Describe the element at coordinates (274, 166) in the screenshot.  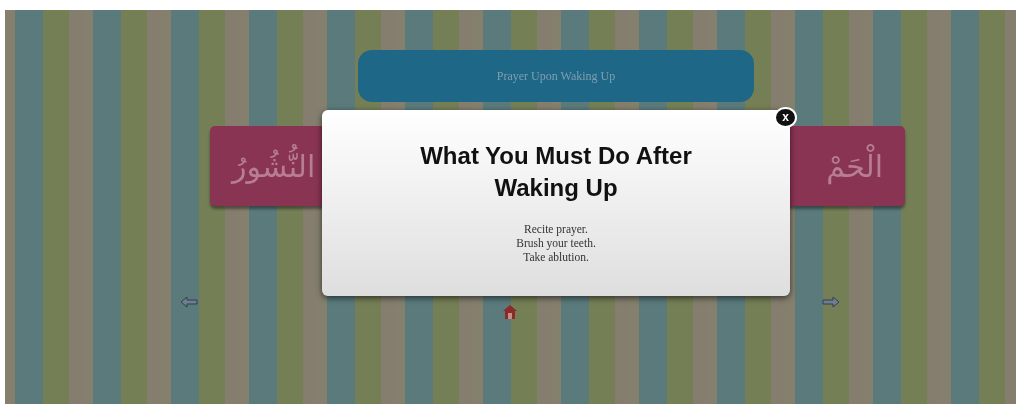
I see `arabic-text: النُّشُورُ` at that location.